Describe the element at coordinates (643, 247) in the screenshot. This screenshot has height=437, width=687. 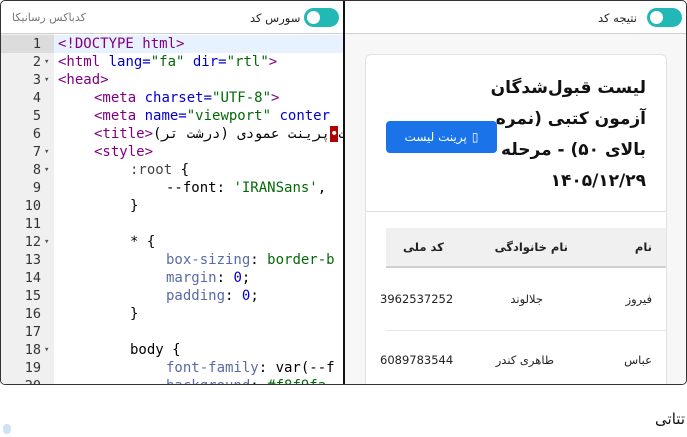
I see `header-first-name: نام` at that location.